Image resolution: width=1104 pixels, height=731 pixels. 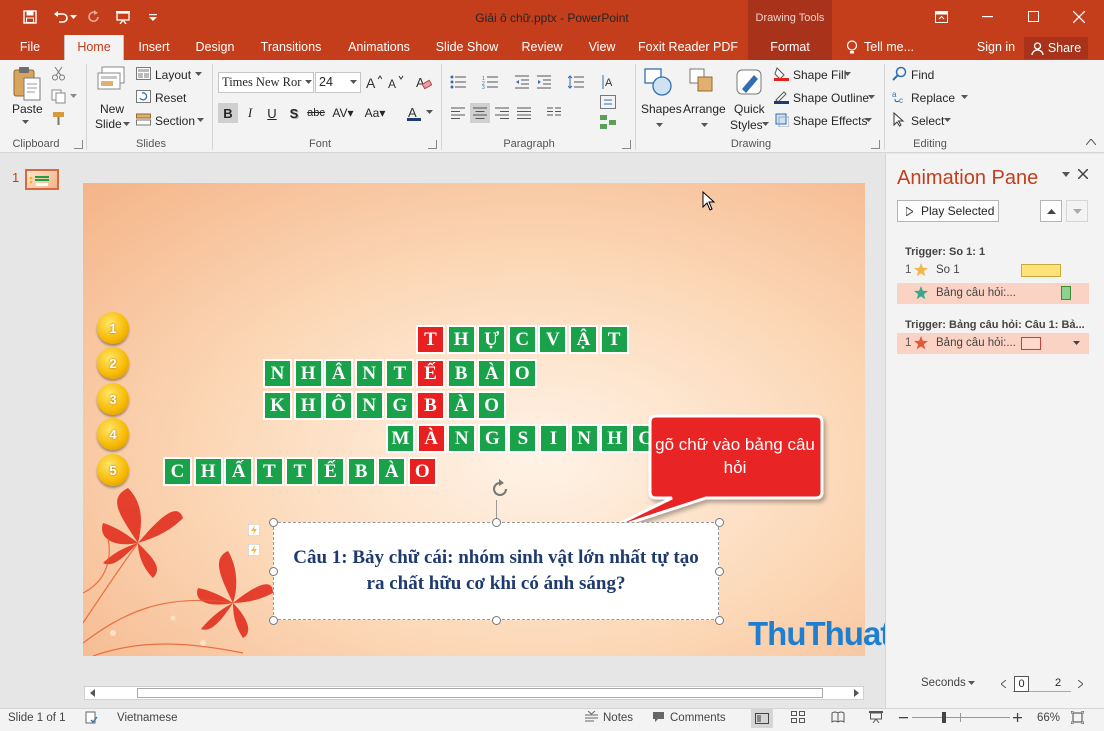 I want to click on timing-bar, so click(x=1066, y=293).